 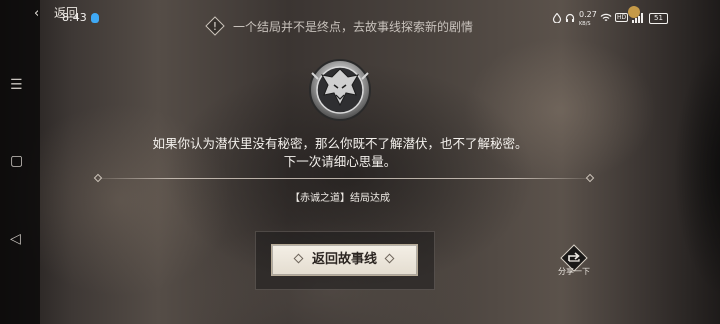 I want to click on alarm-icon, so click(x=557, y=18).